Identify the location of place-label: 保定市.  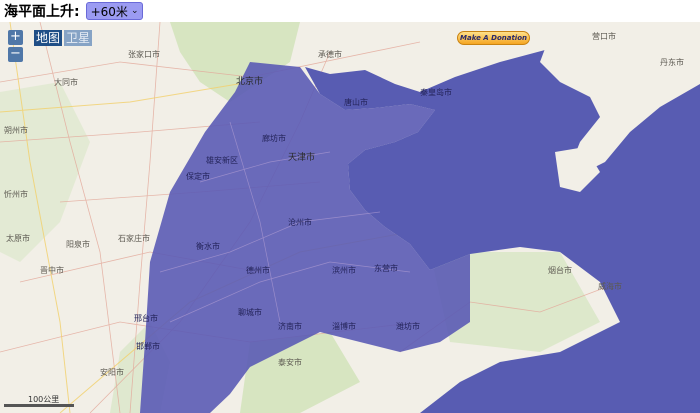
(198, 176).